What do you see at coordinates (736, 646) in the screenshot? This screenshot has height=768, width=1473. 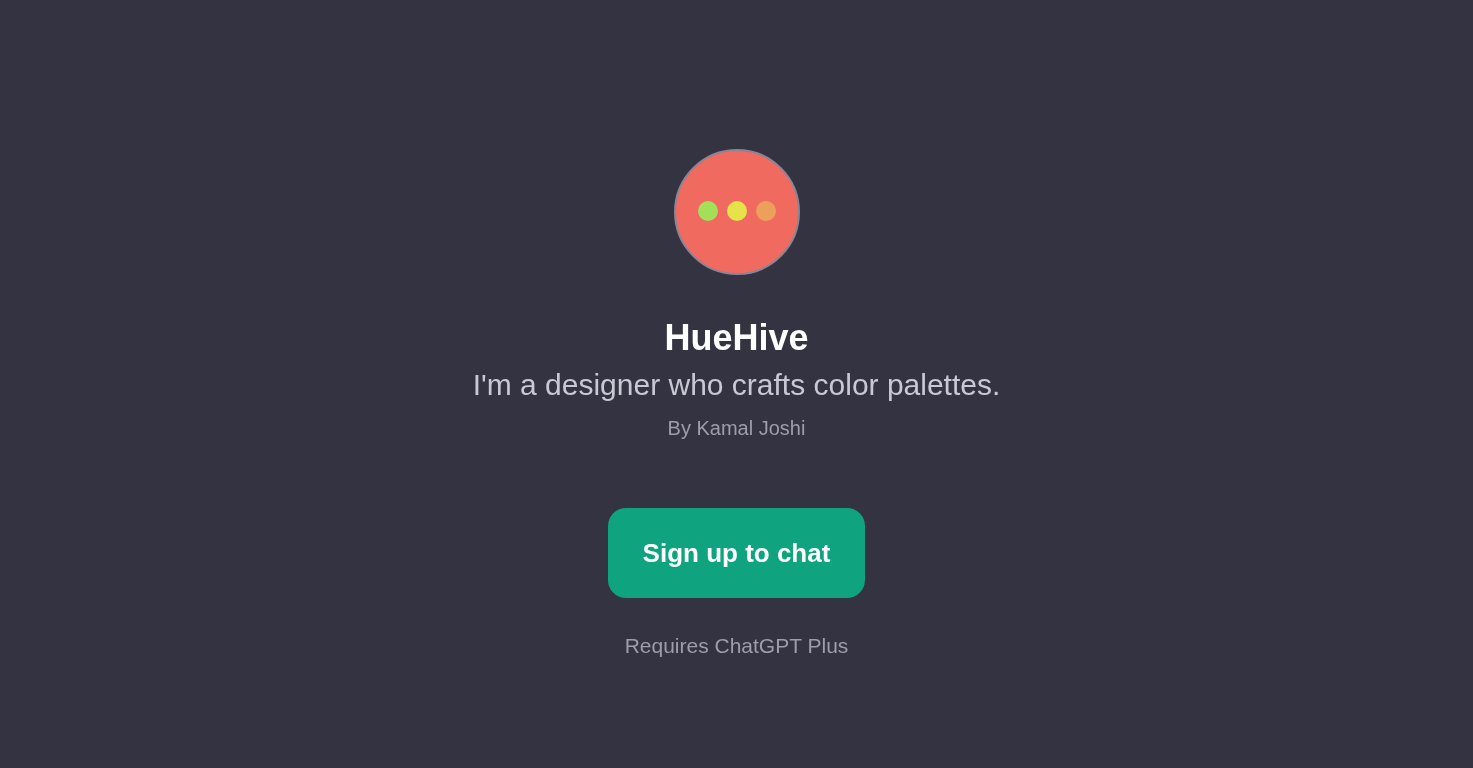 I see `requirement-note: Requires ChatGPT Plus` at bounding box center [736, 646].